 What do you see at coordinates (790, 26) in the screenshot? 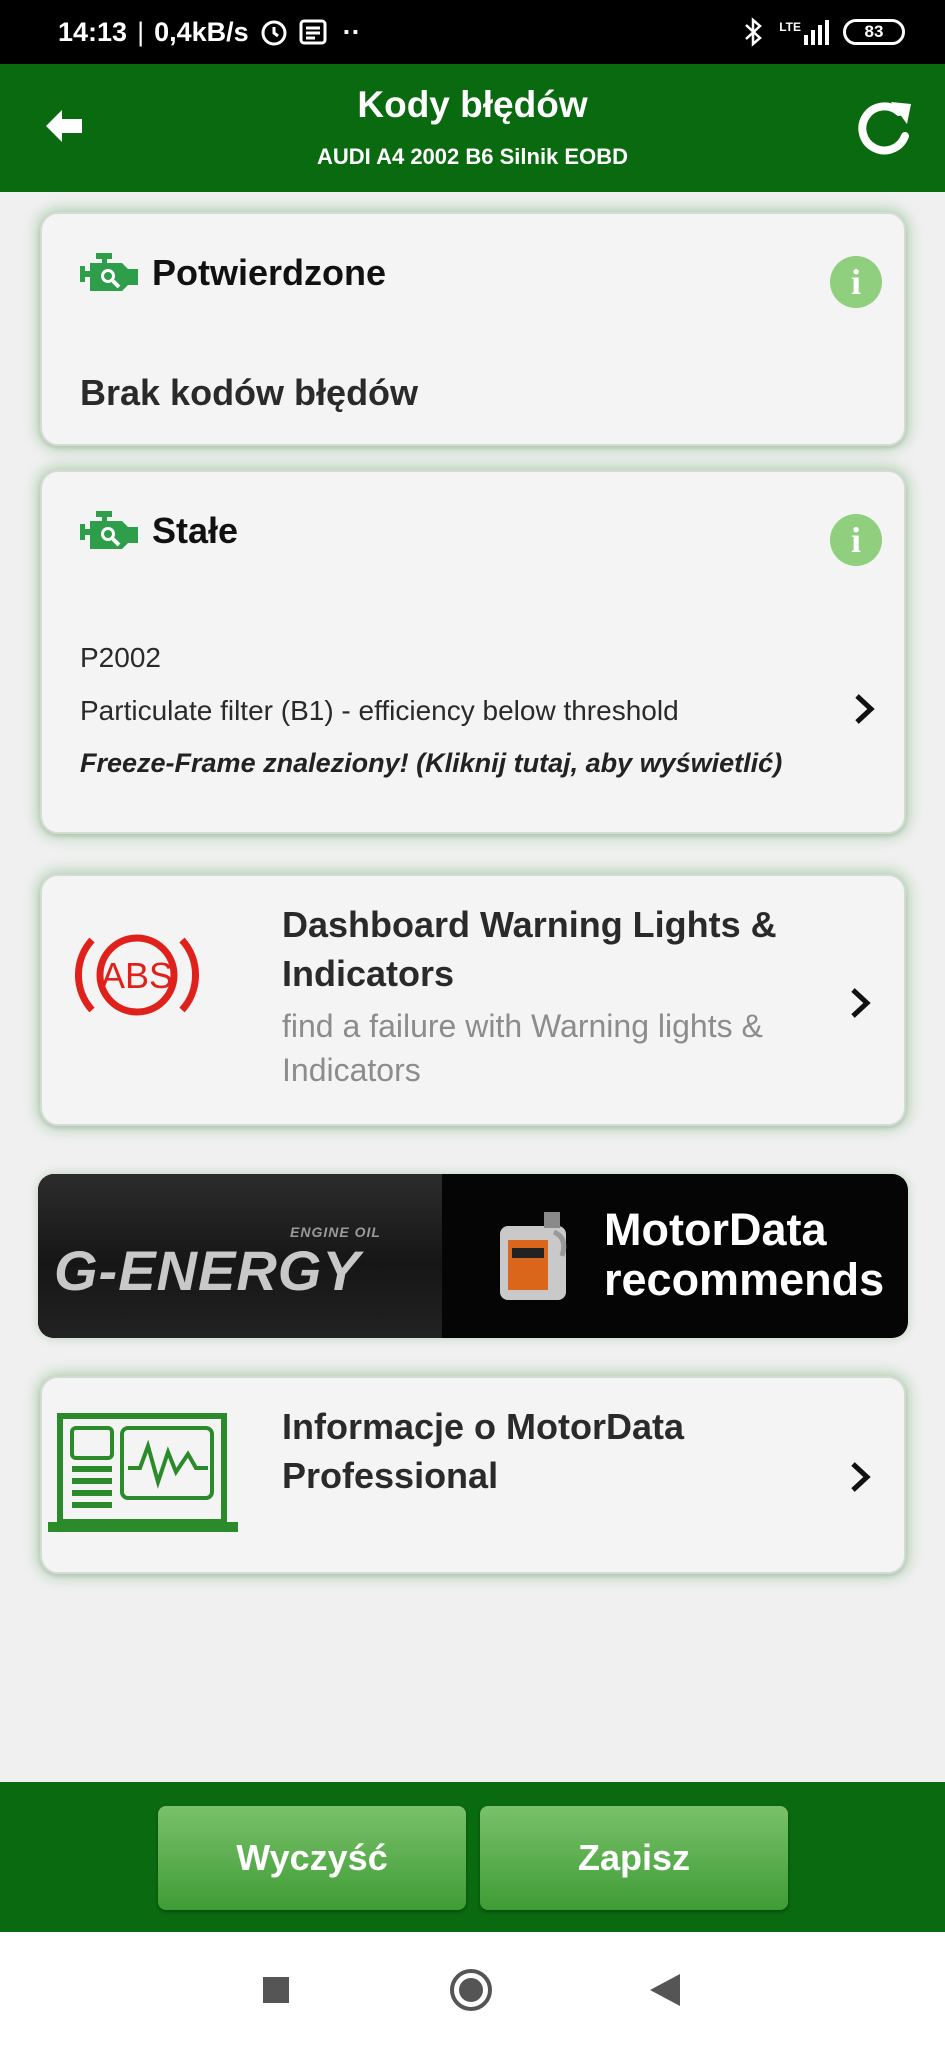
I see `network-label: LTE` at bounding box center [790, 26].